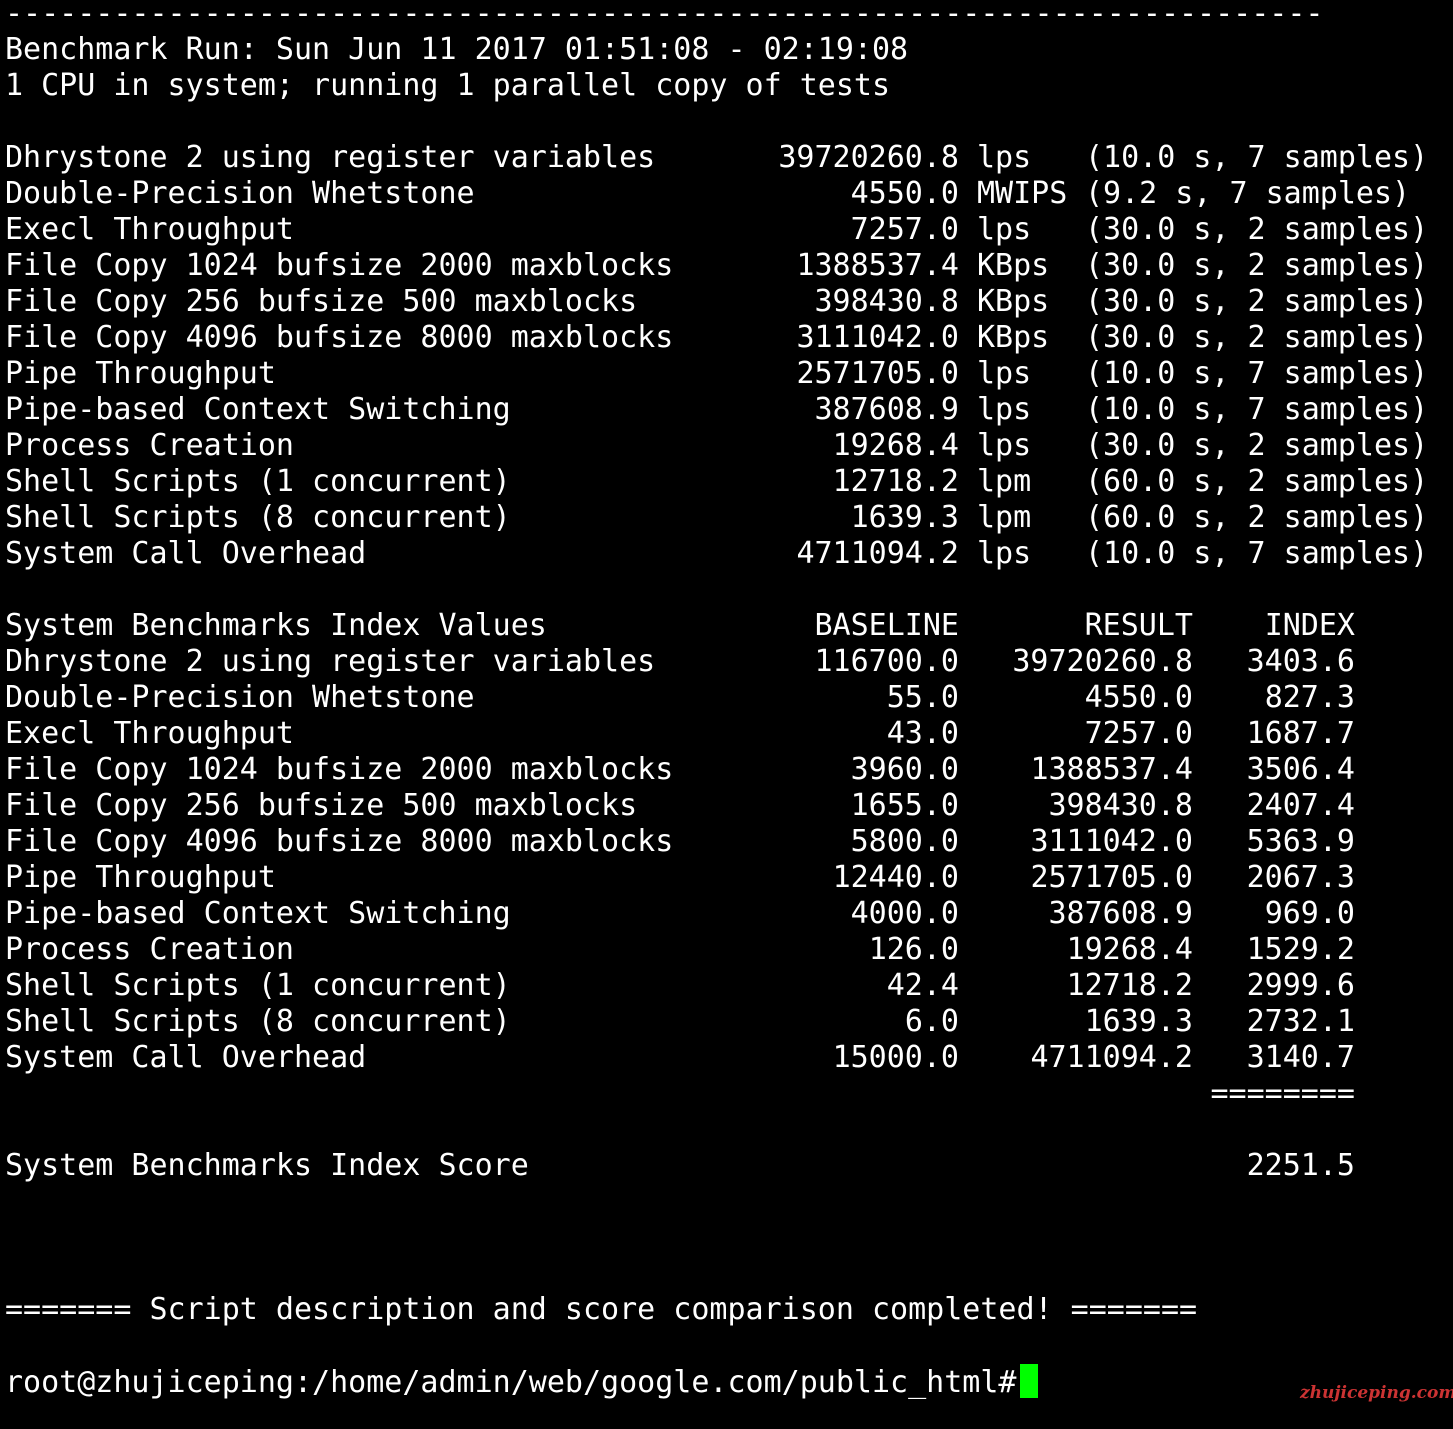  I want to click on index-score-line: System Benchmarks Index Score 2251.5, so click(725, 1166).